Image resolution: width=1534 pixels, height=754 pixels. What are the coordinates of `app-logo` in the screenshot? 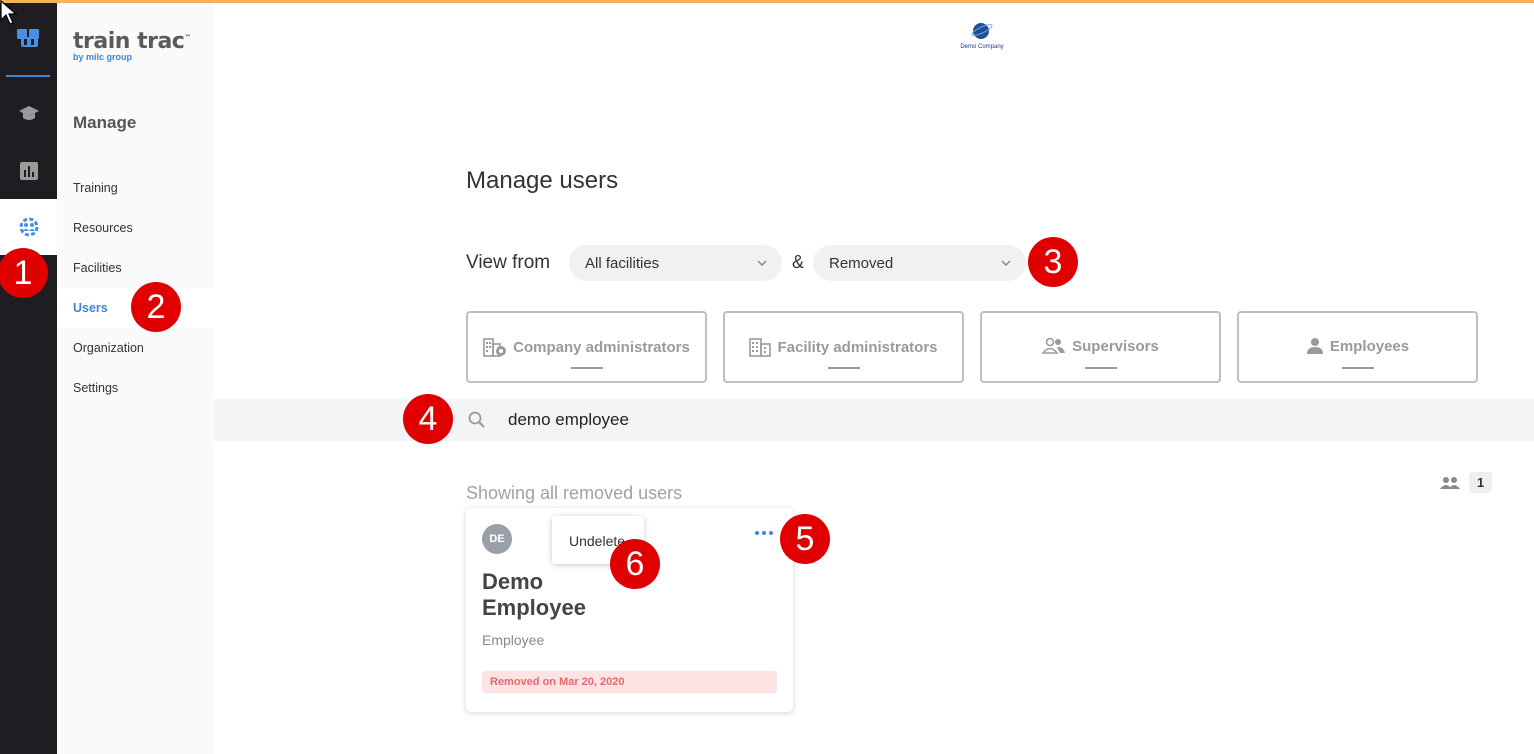 It's located at (28, 49).